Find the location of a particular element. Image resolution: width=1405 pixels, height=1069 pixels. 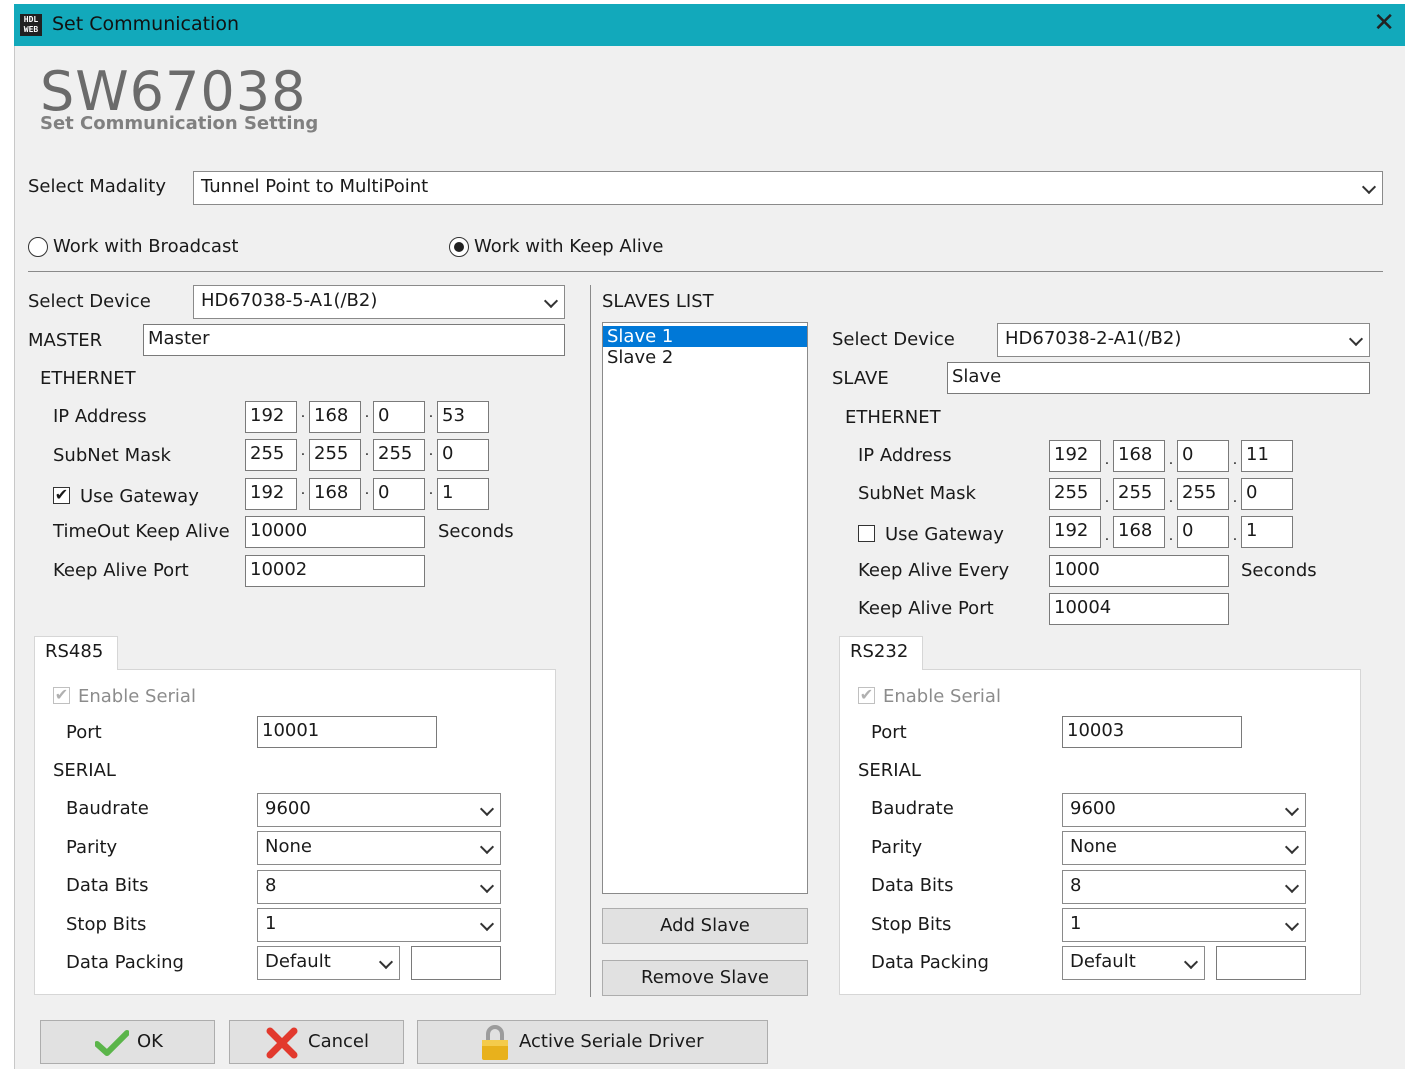

master-baudrate-value: 9600 is located at coordinates (288, 808).